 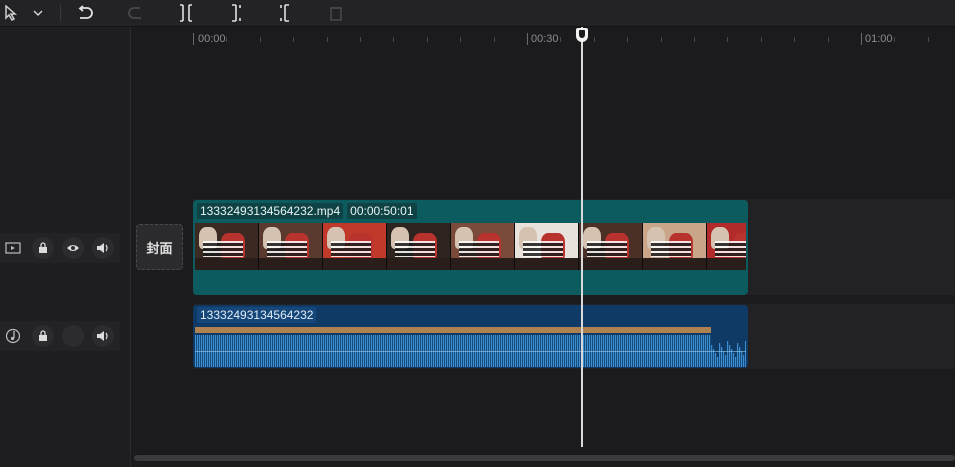 I want to click on split-right-icon, so click(x=285, y=13).